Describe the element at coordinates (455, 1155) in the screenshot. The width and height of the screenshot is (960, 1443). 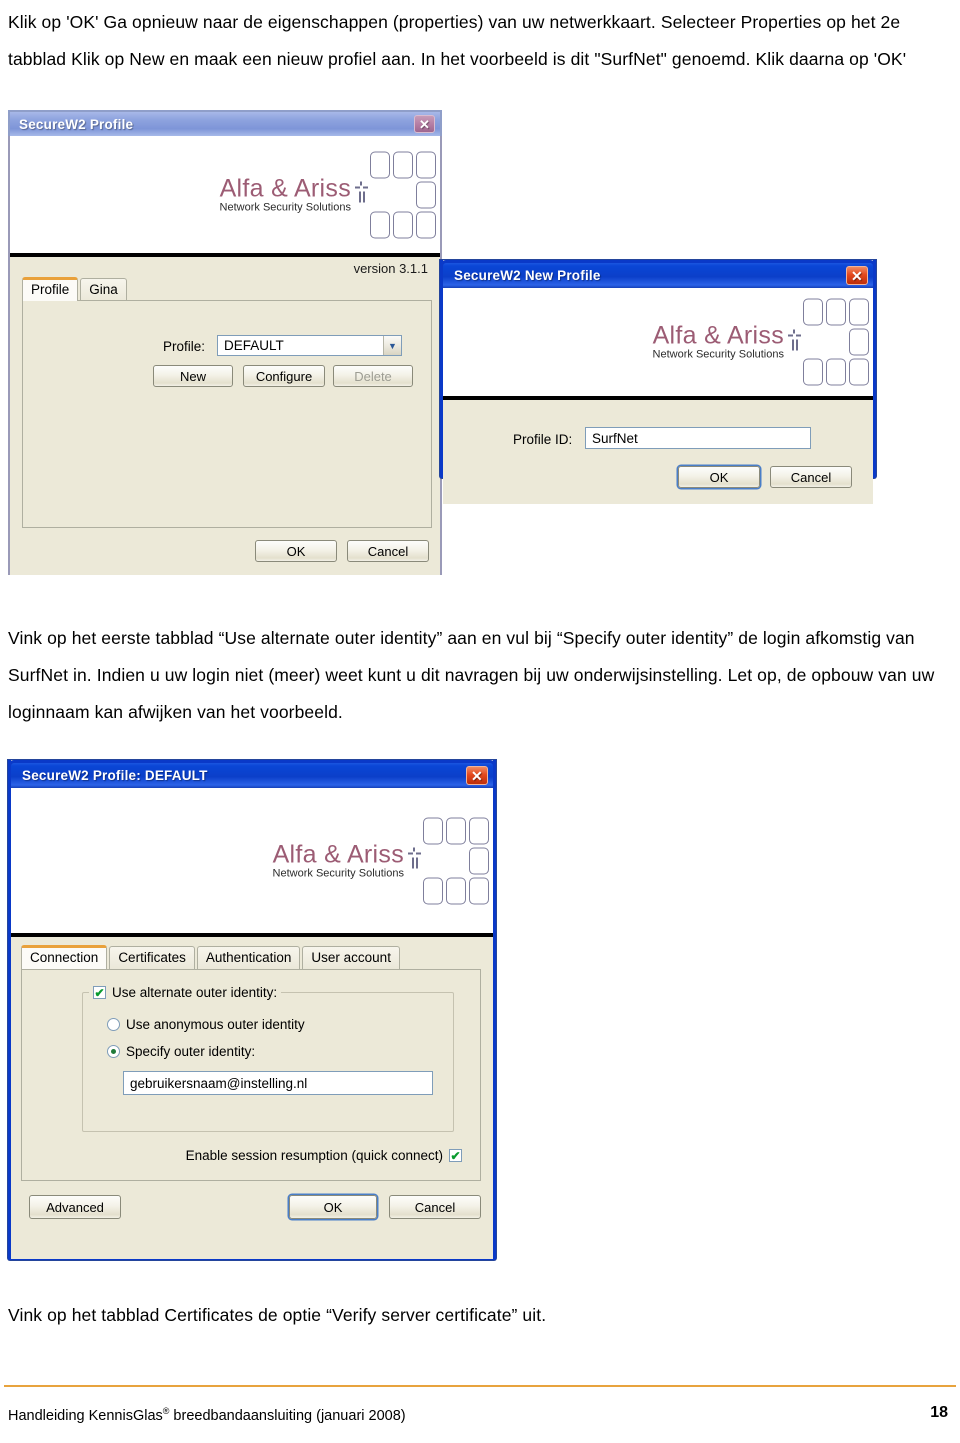
I see `session-resumption-checkbox: ✔` at that location.